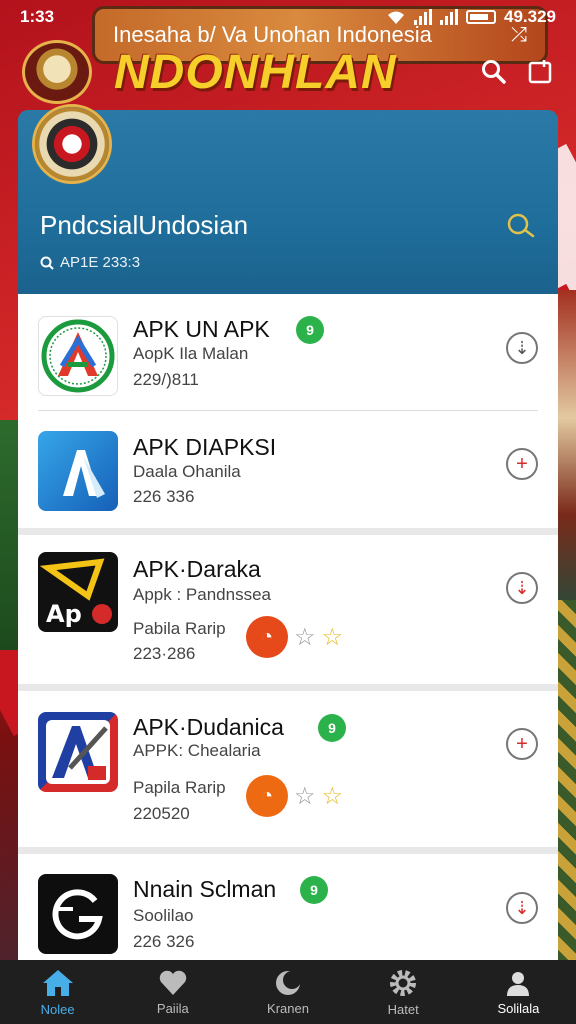  What do you see at coordinates (78, 471) in the screenshot?
I see `app-logo-a-blue-icon` at bounding box center [78, 471].